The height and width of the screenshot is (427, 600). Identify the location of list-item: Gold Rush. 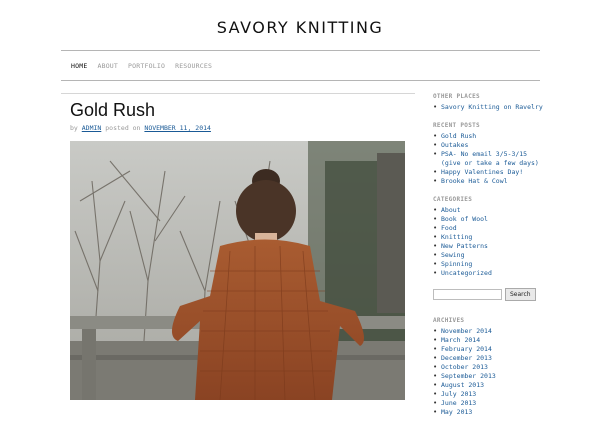
(488, 136).